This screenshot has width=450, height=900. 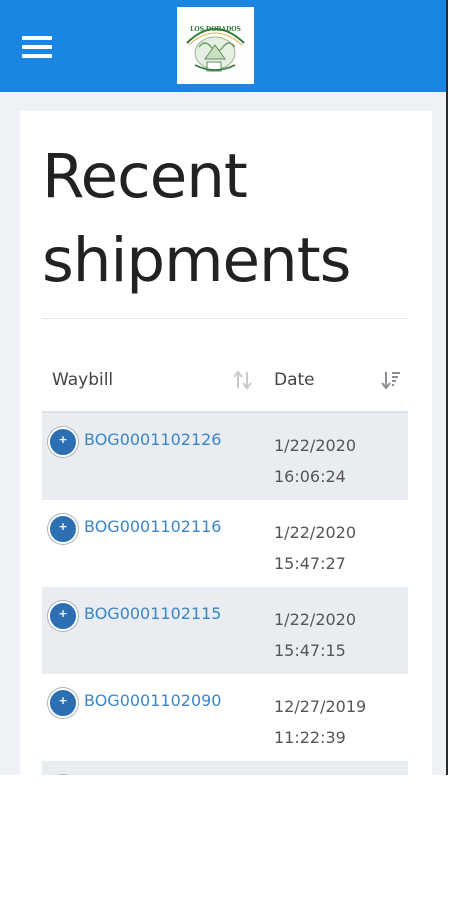 What do you see at coordinates (243, 382) in the screenshot?
I see `sort-neutral-icon` at bounding box center [243, 382].